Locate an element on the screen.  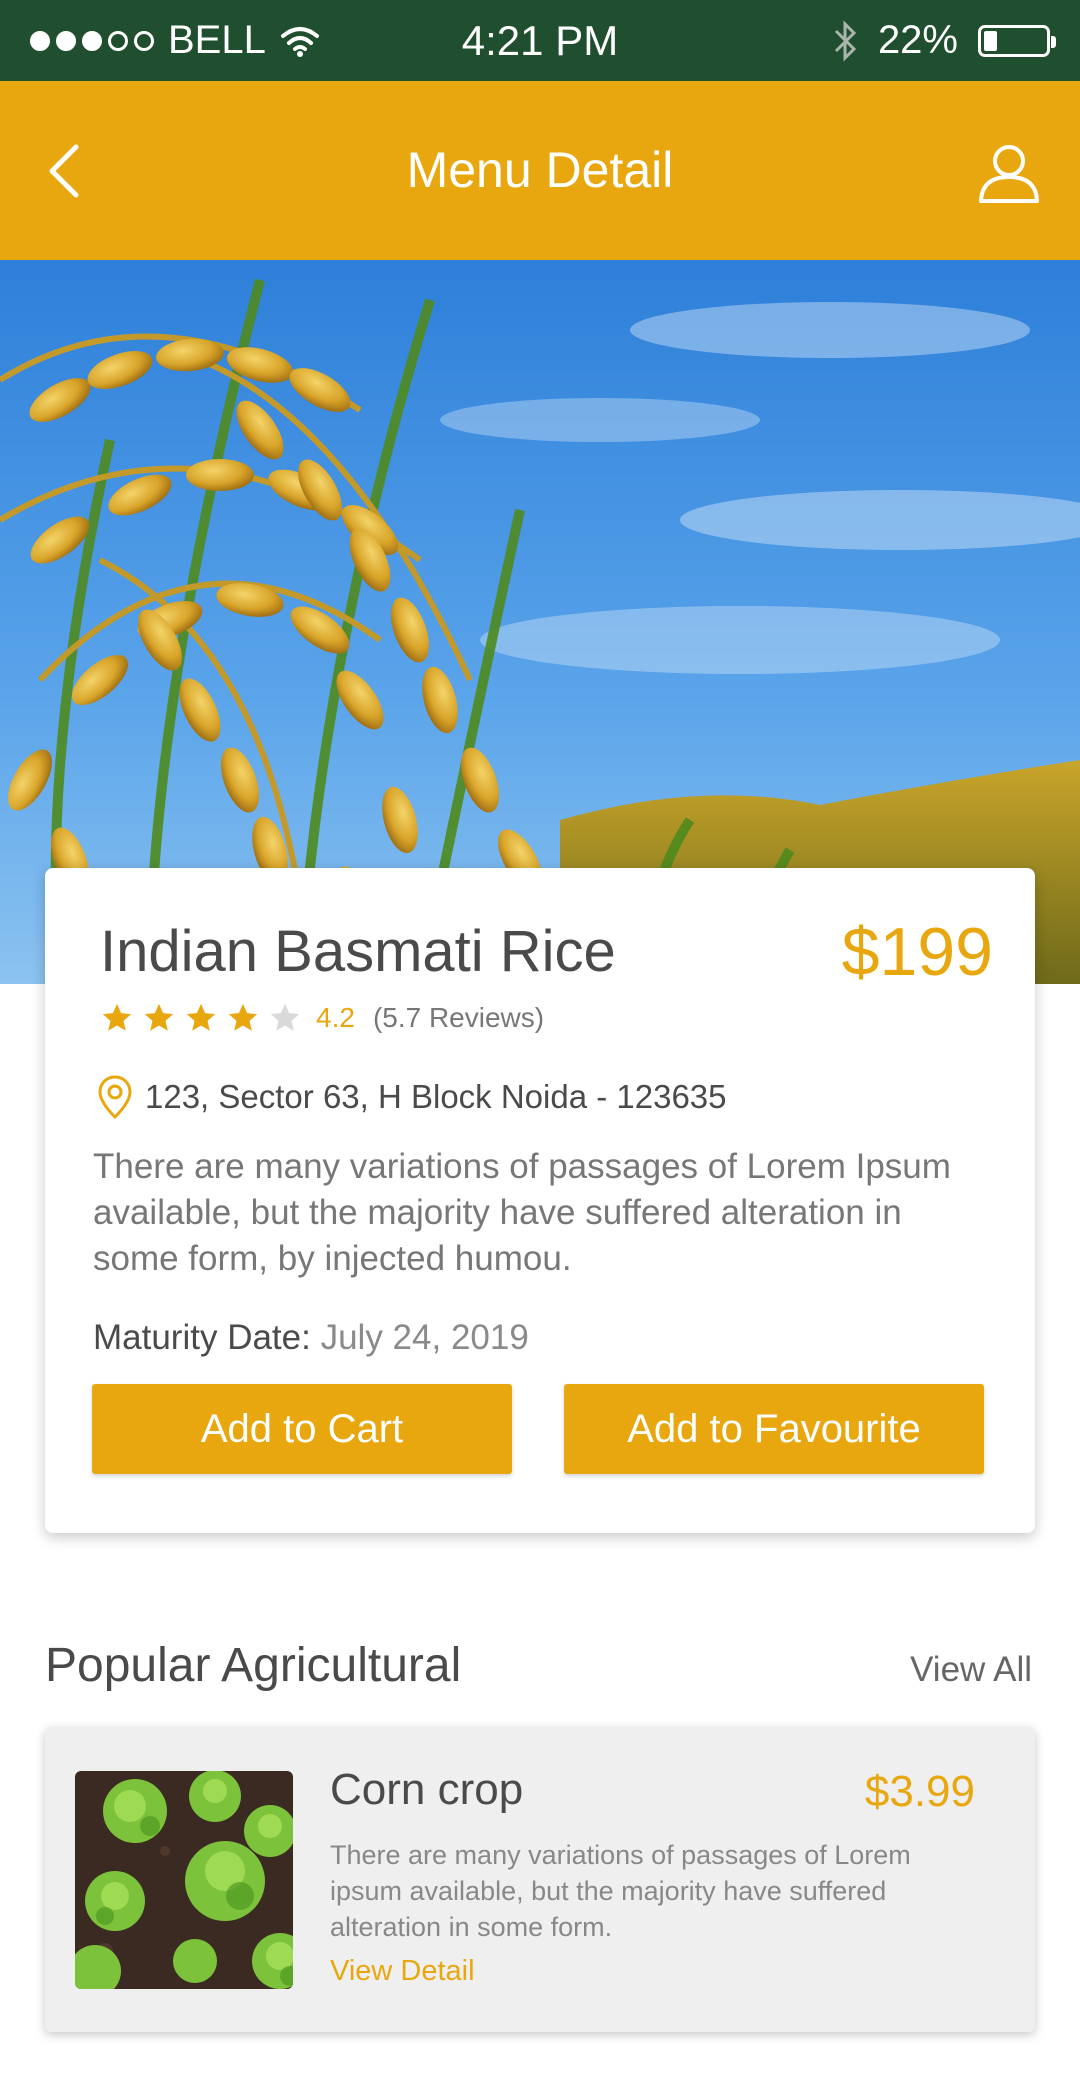
user-icon is located at coordinates (1009, 172).